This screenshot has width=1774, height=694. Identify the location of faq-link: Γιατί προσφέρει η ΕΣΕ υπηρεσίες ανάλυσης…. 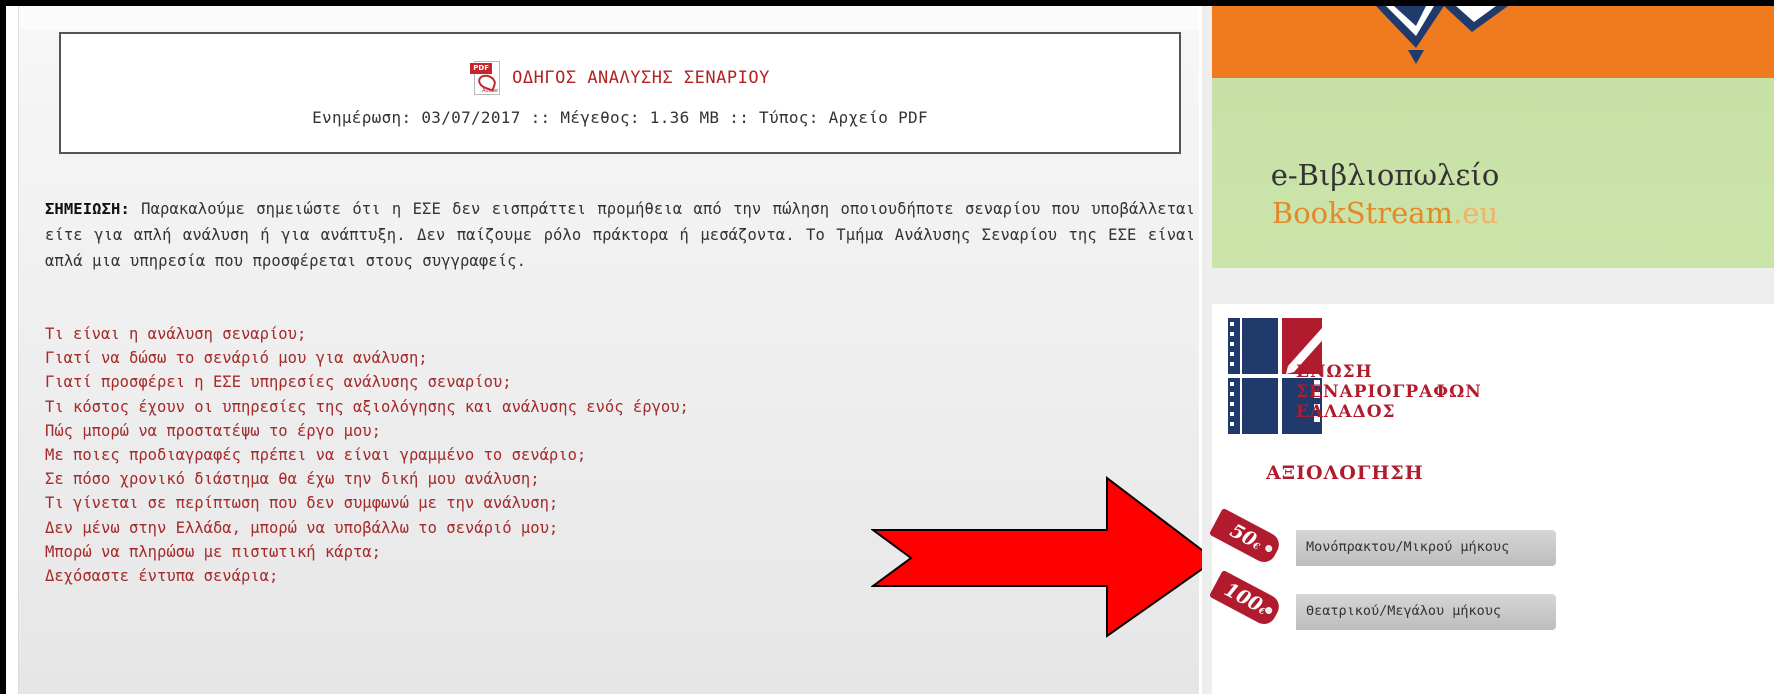
(367, 382).